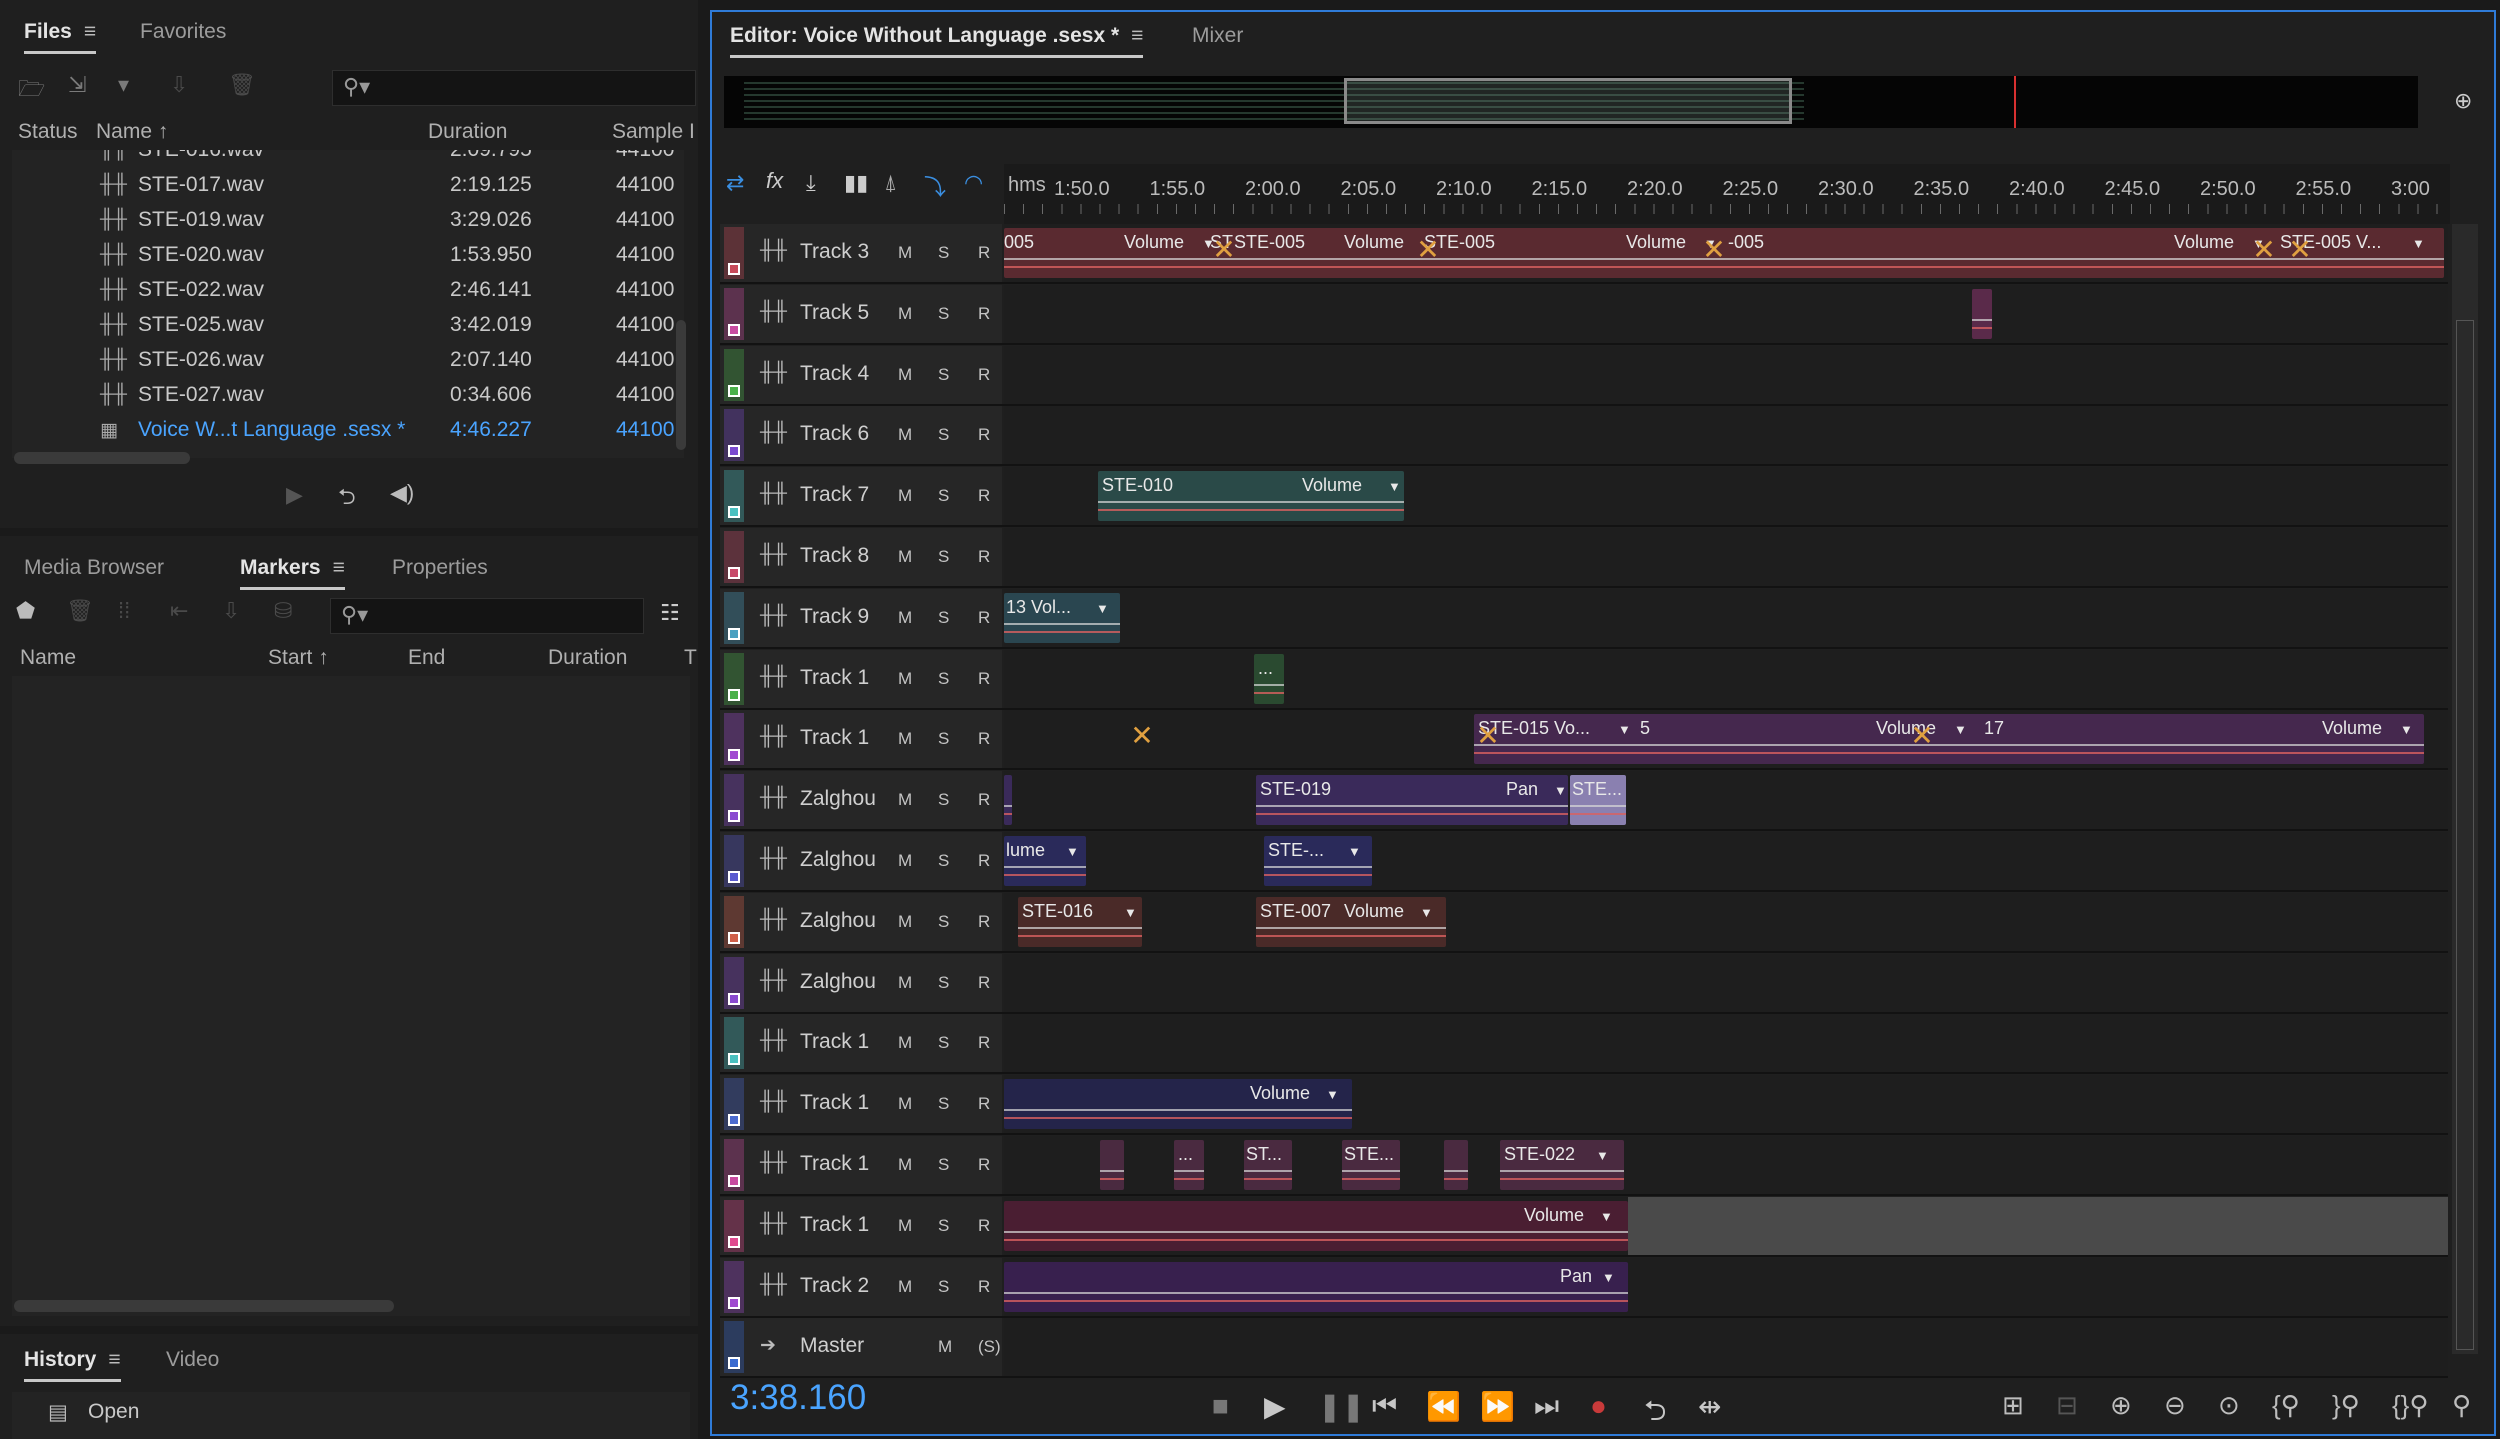 The image size is (2500, 1439). What do you see at coordinates (1217, 36) in the screenshot?
I see `tab-mixer: Mixer` at bounding box center [1217, 36].